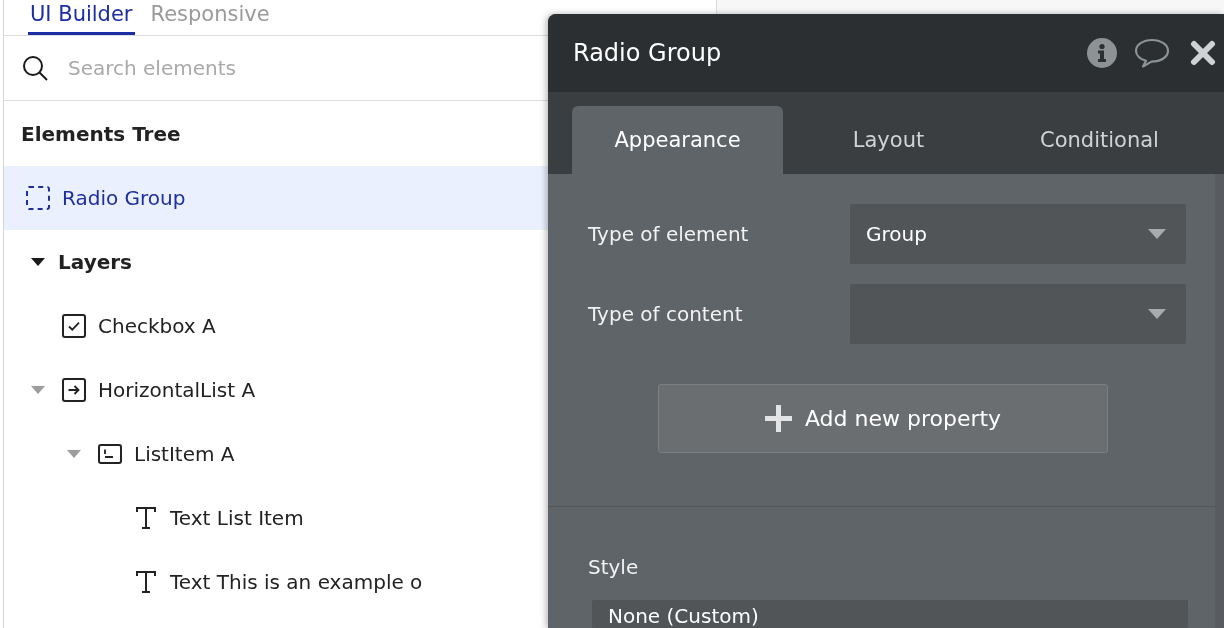  Describe the element at coordinates (677, 140) in the screenshot. I see `tab: Appearance` at that location.